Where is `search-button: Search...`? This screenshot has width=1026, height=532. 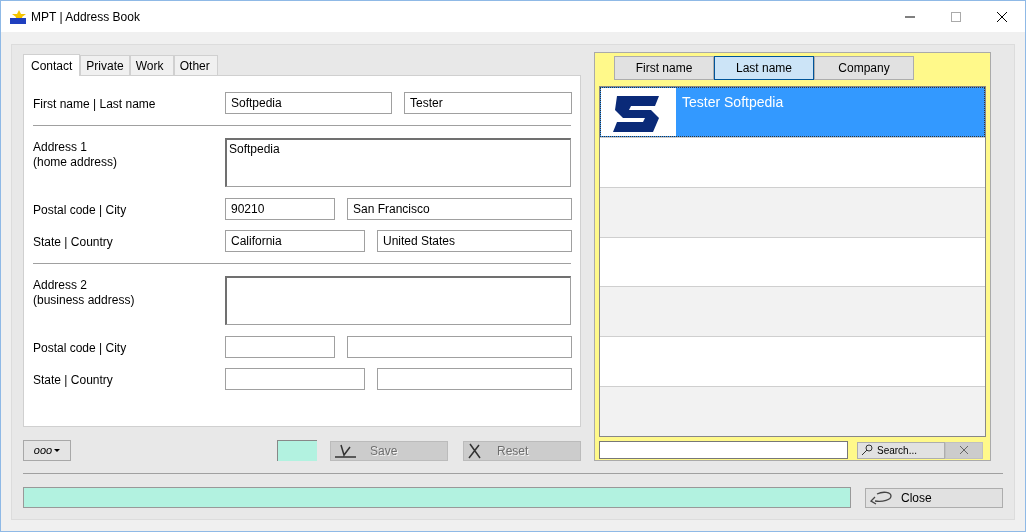 search-button: Search... is located at coordinates (901, 450).